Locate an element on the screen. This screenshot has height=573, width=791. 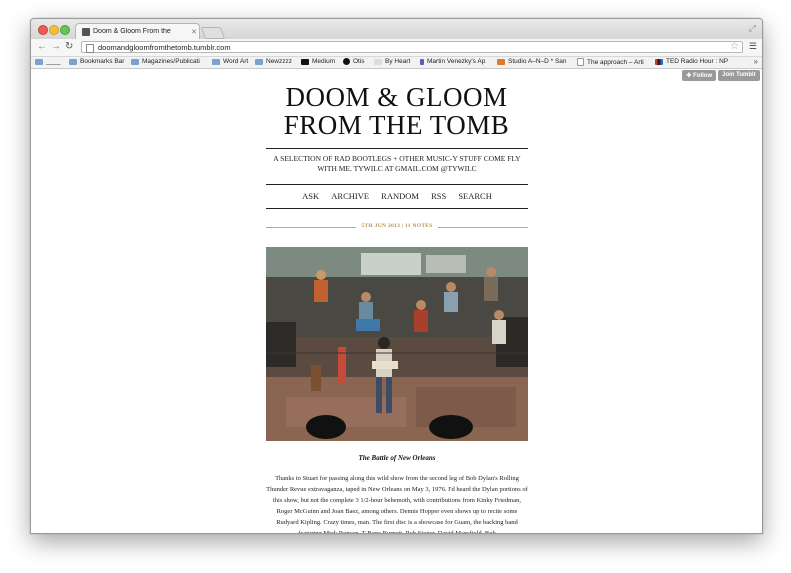
new-tab-button is located at coordinates (213, 33).